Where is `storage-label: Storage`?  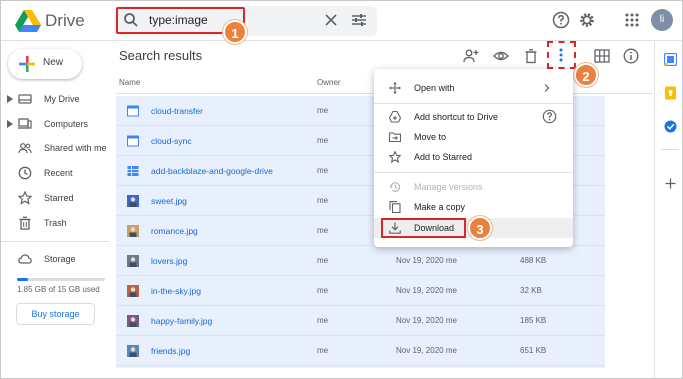 storage-label: Storage is located at coordinates (60, 259).